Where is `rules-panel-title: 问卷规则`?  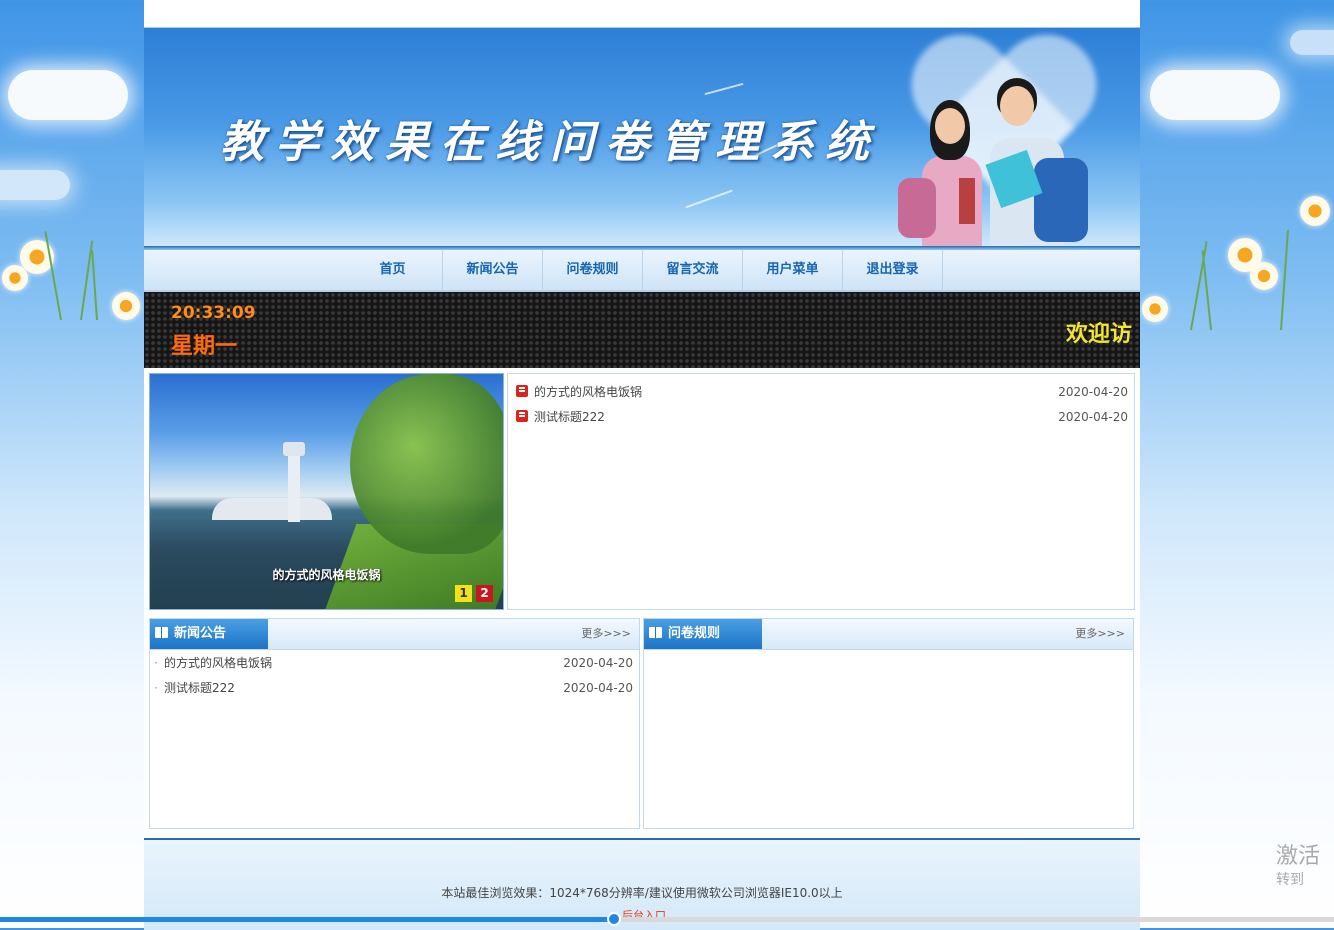 rules-panel-title: 问卷规则 is located at coordinates (703, 634).